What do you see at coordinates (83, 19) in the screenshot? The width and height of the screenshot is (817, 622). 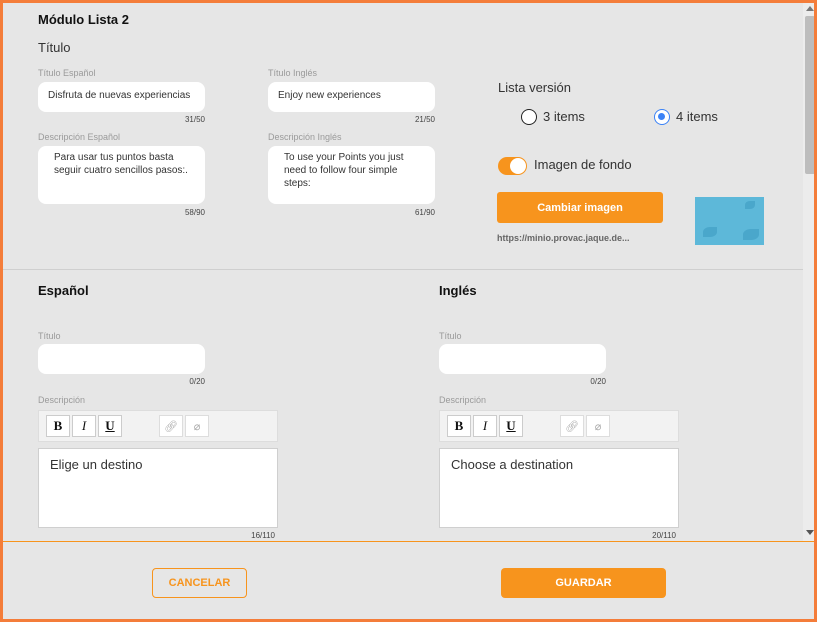 I see `module-title: Módulo Lista 2` at bounding box center [83, 19].